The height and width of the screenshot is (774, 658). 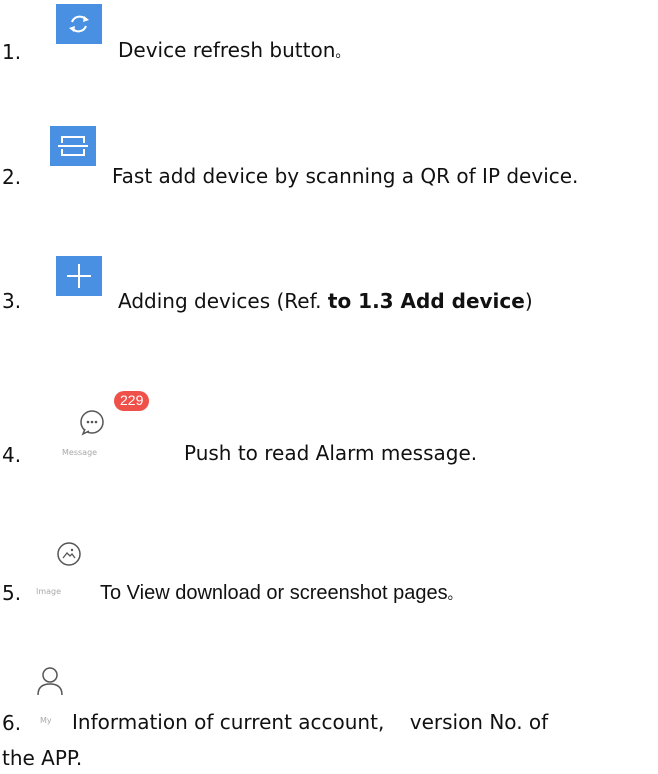 What do you see at coordinates (12, 177) in the screenshot?
I see `item-number: 2.` at bounding box center [12, 177].